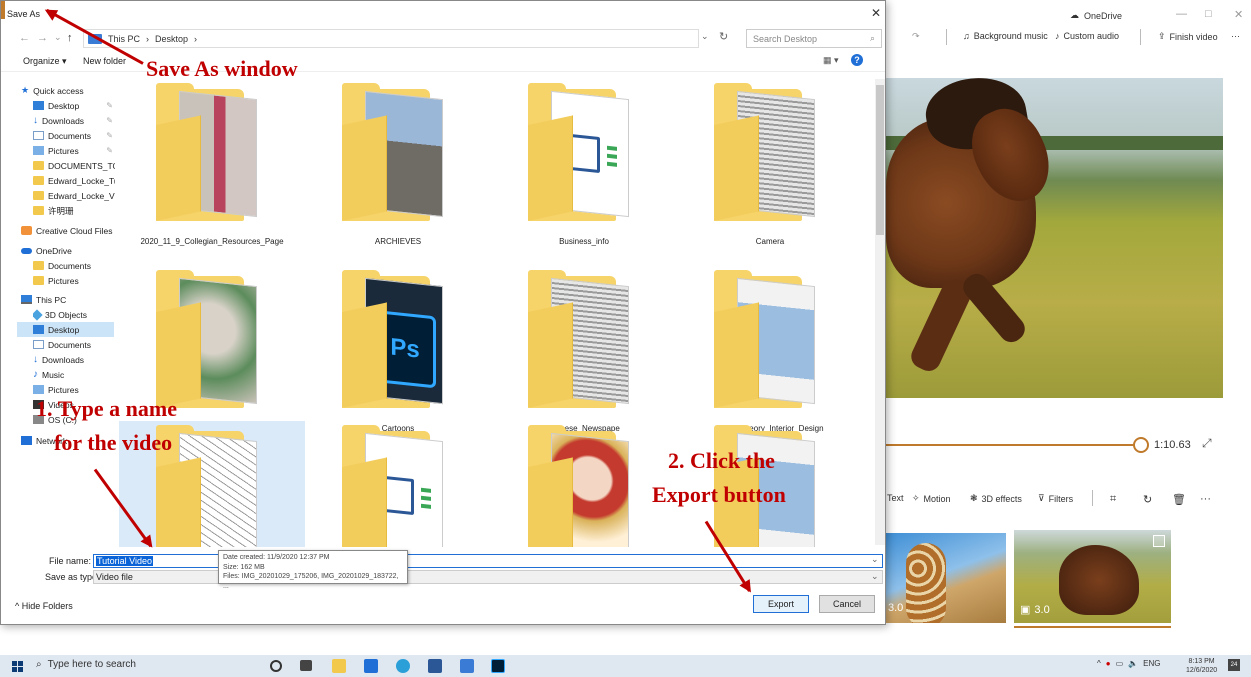 The image size is (1251, 677). What do you see at coordinates (498, 666) in the screenshot?
I see `photoshop-icon` at bounding box center [498, 666].